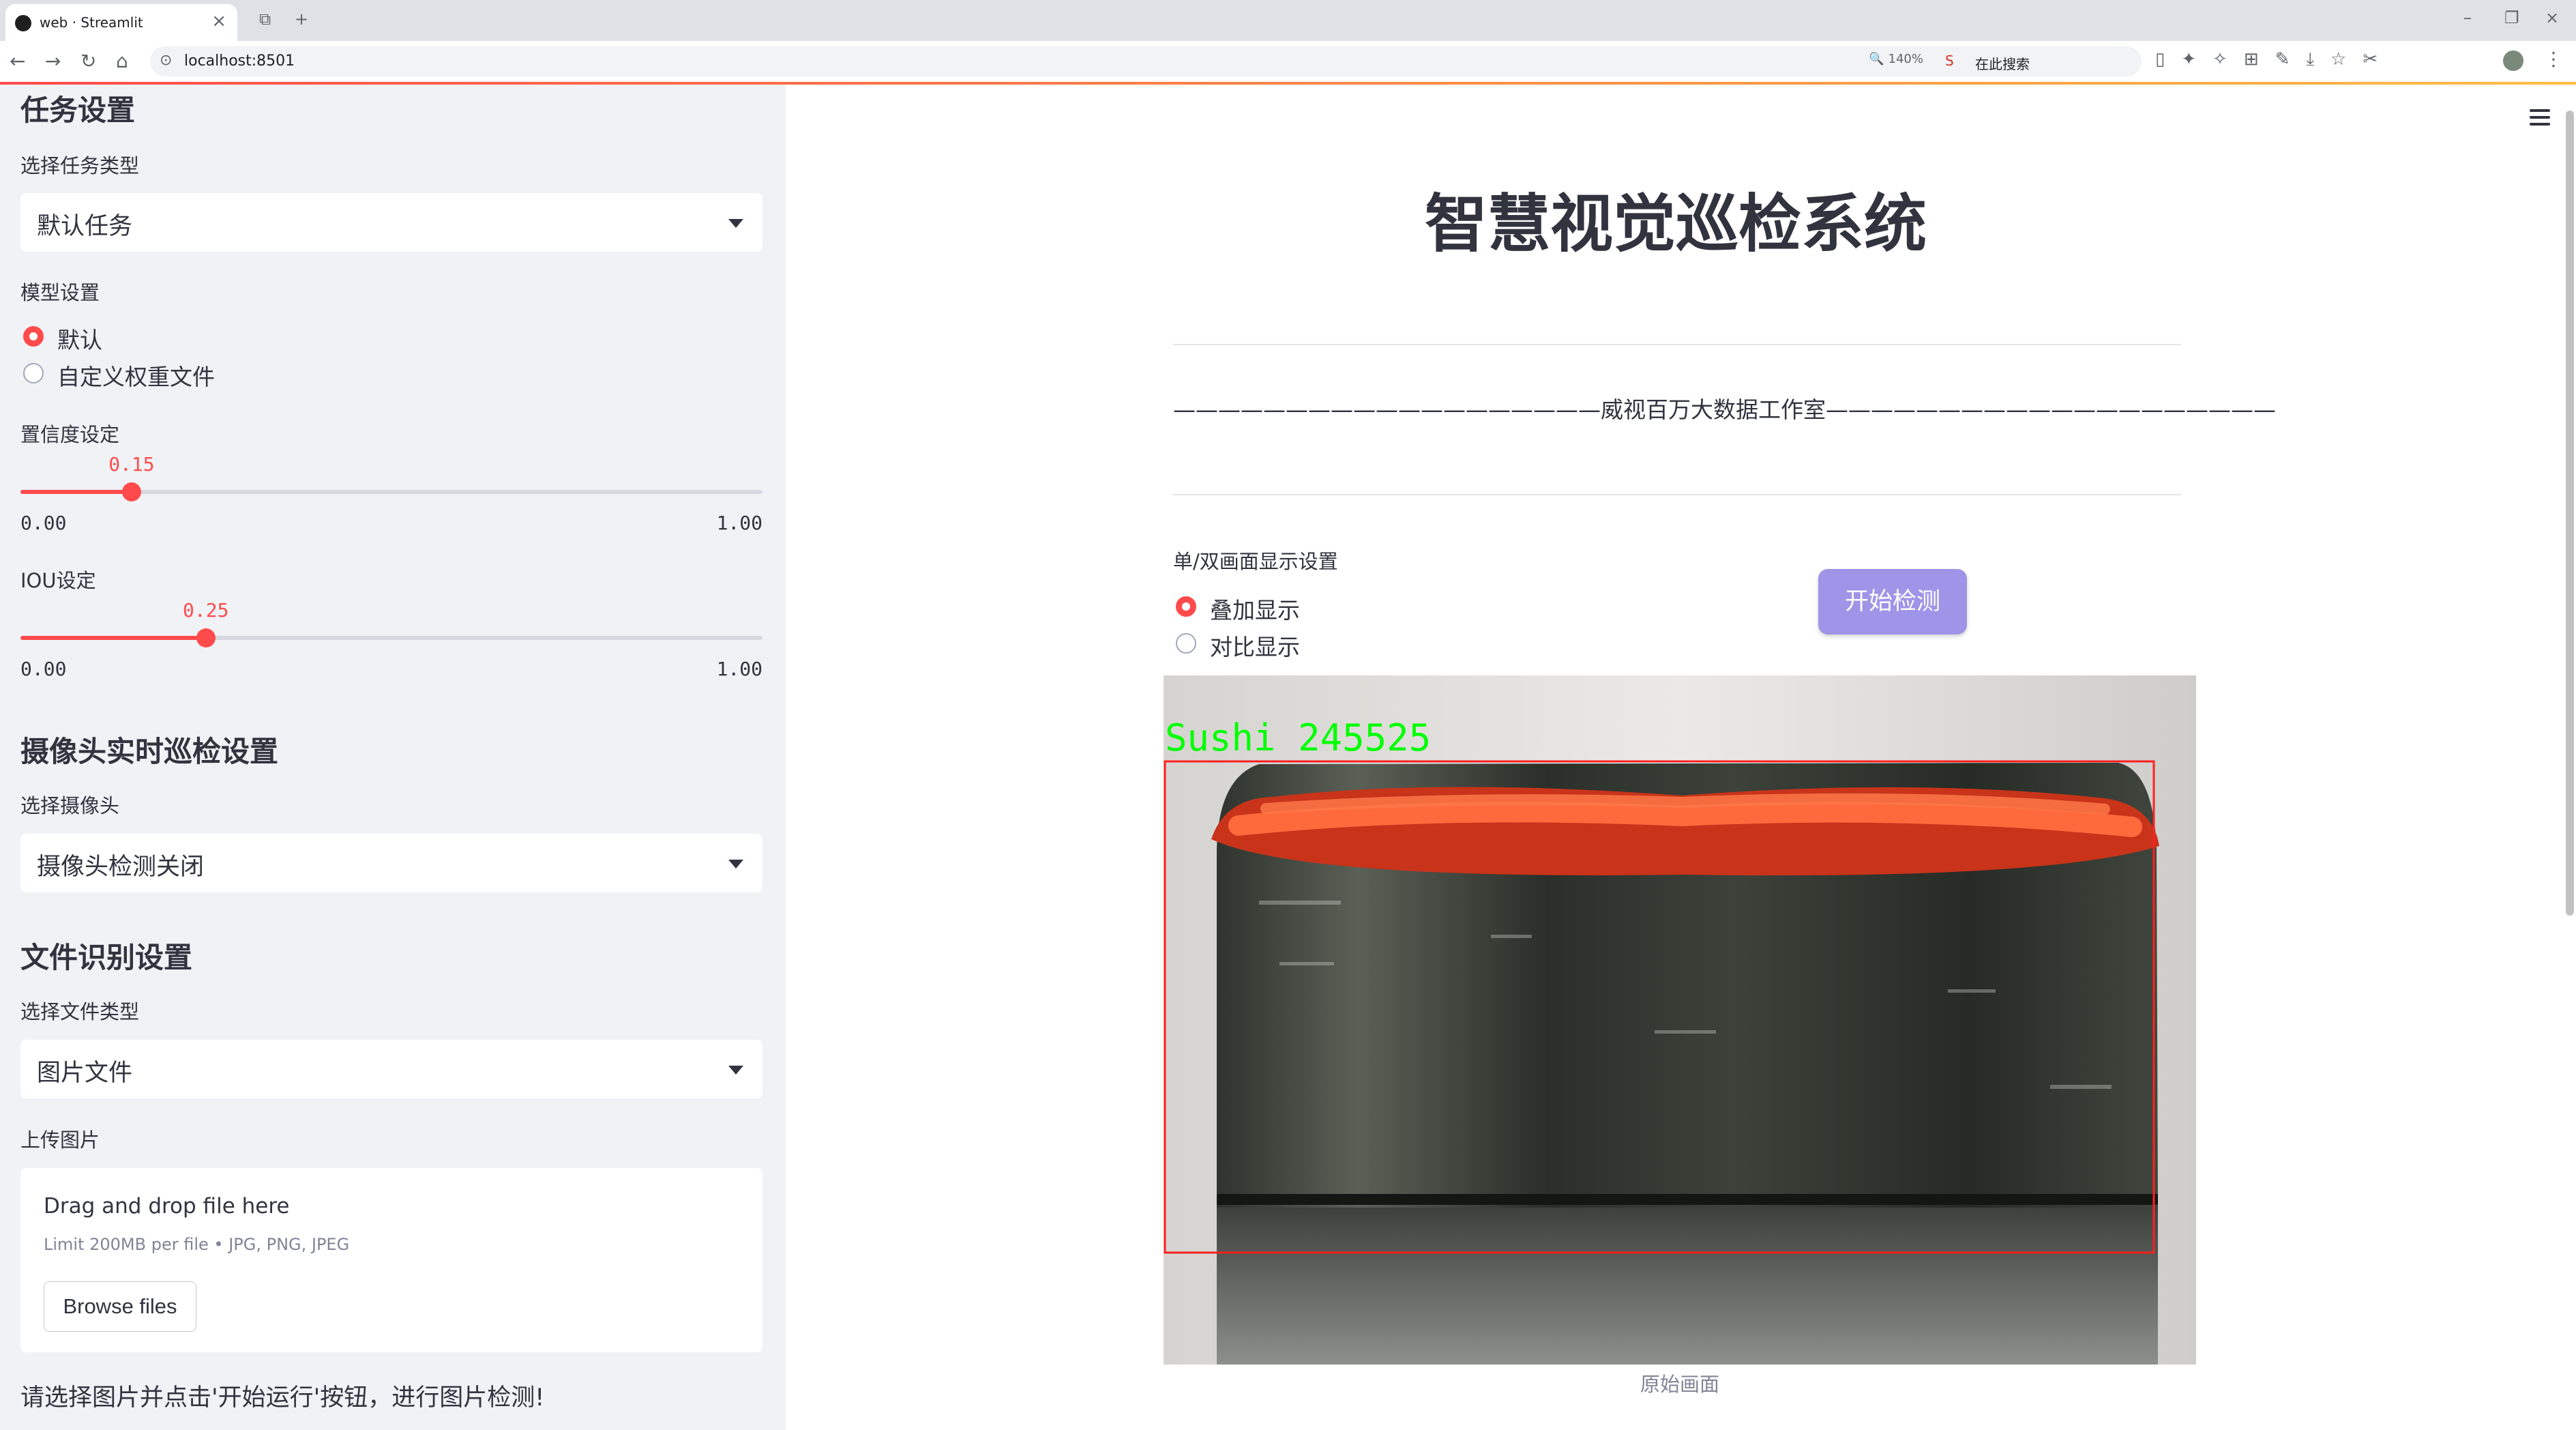  What do you see at coordinates (1677, 495) in the screenshot?
I see `divider-bottom` at bounding box center [1677, 495].